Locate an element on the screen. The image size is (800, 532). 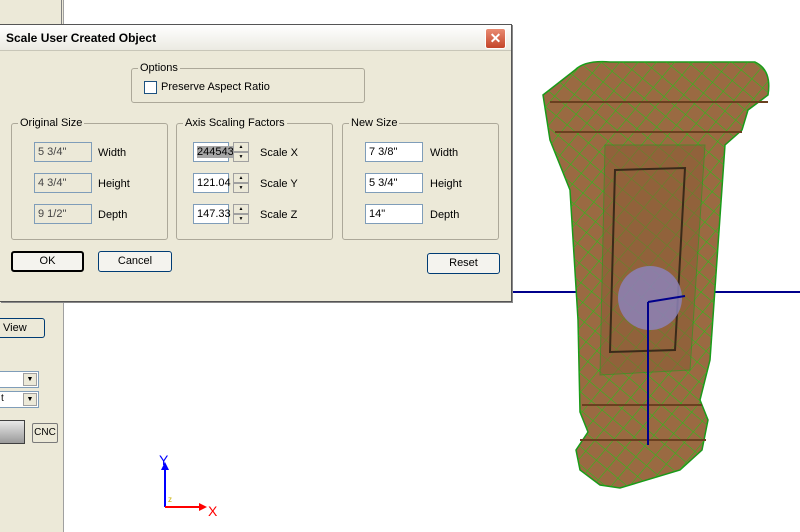
original-height-label: Height is located at coordinates (114, 184).